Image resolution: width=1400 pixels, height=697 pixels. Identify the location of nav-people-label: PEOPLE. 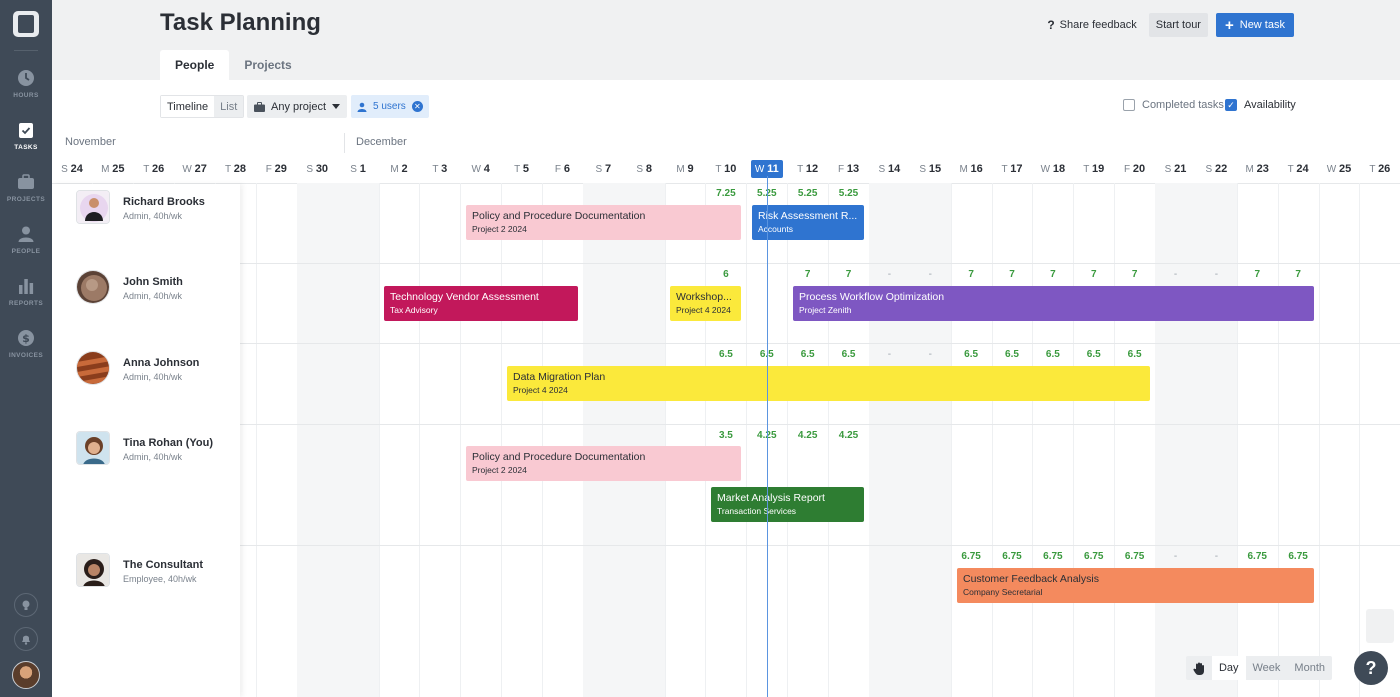
(26, 251).